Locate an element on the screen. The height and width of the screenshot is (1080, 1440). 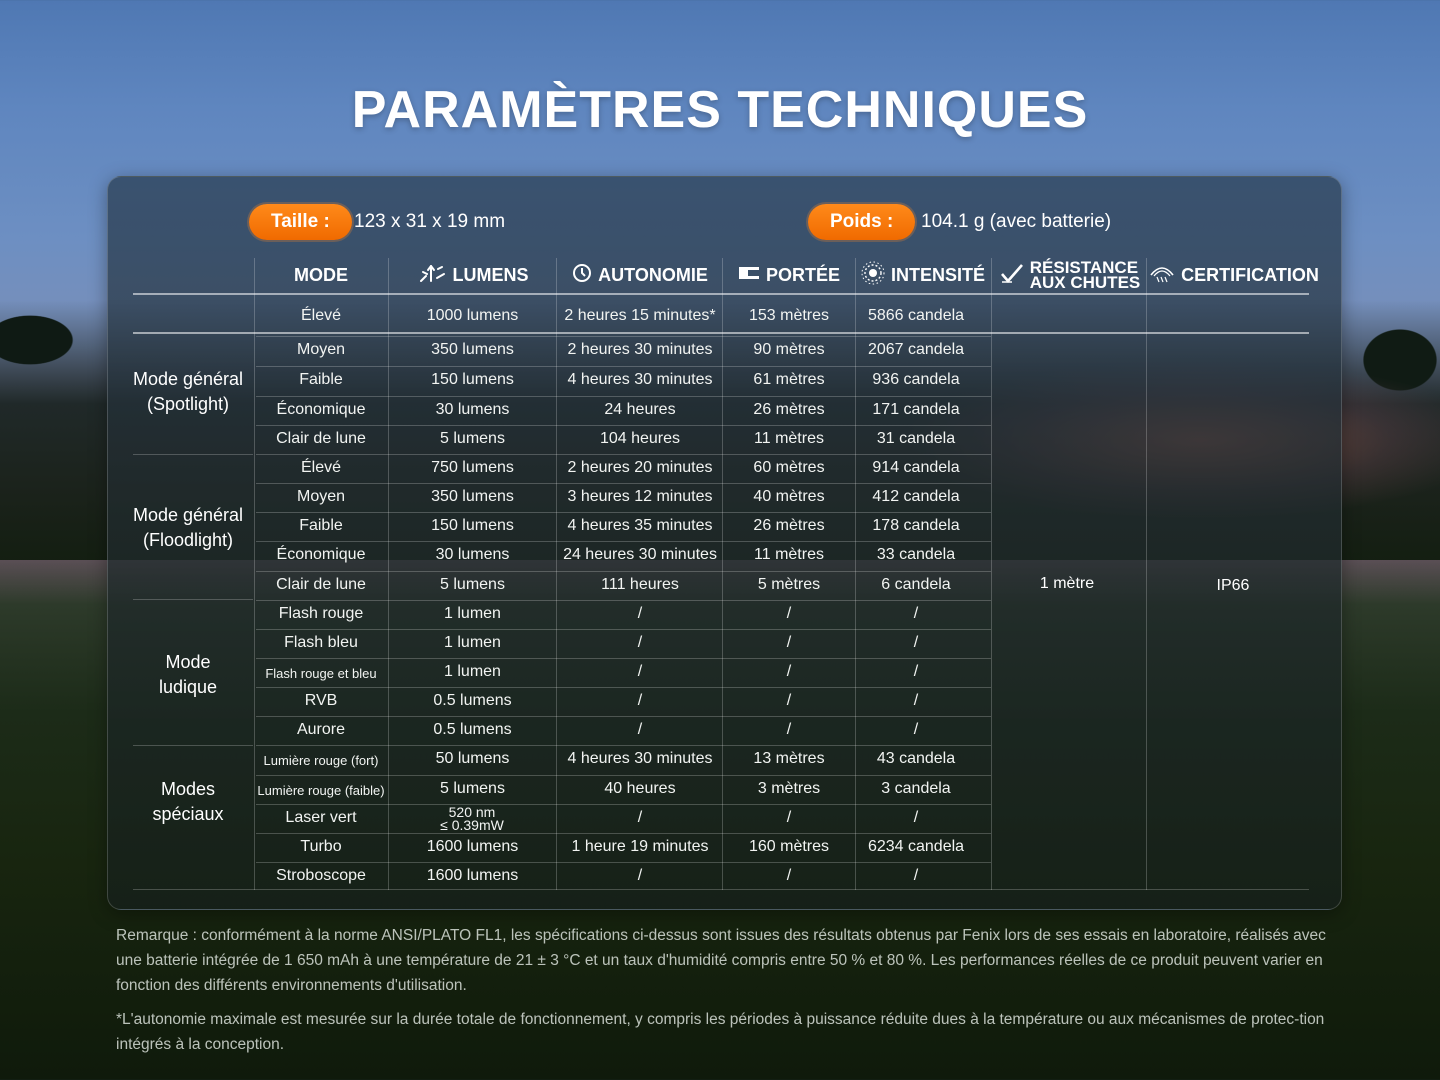
intensity-cell: 936 candela is located at coordinates (916, 379).